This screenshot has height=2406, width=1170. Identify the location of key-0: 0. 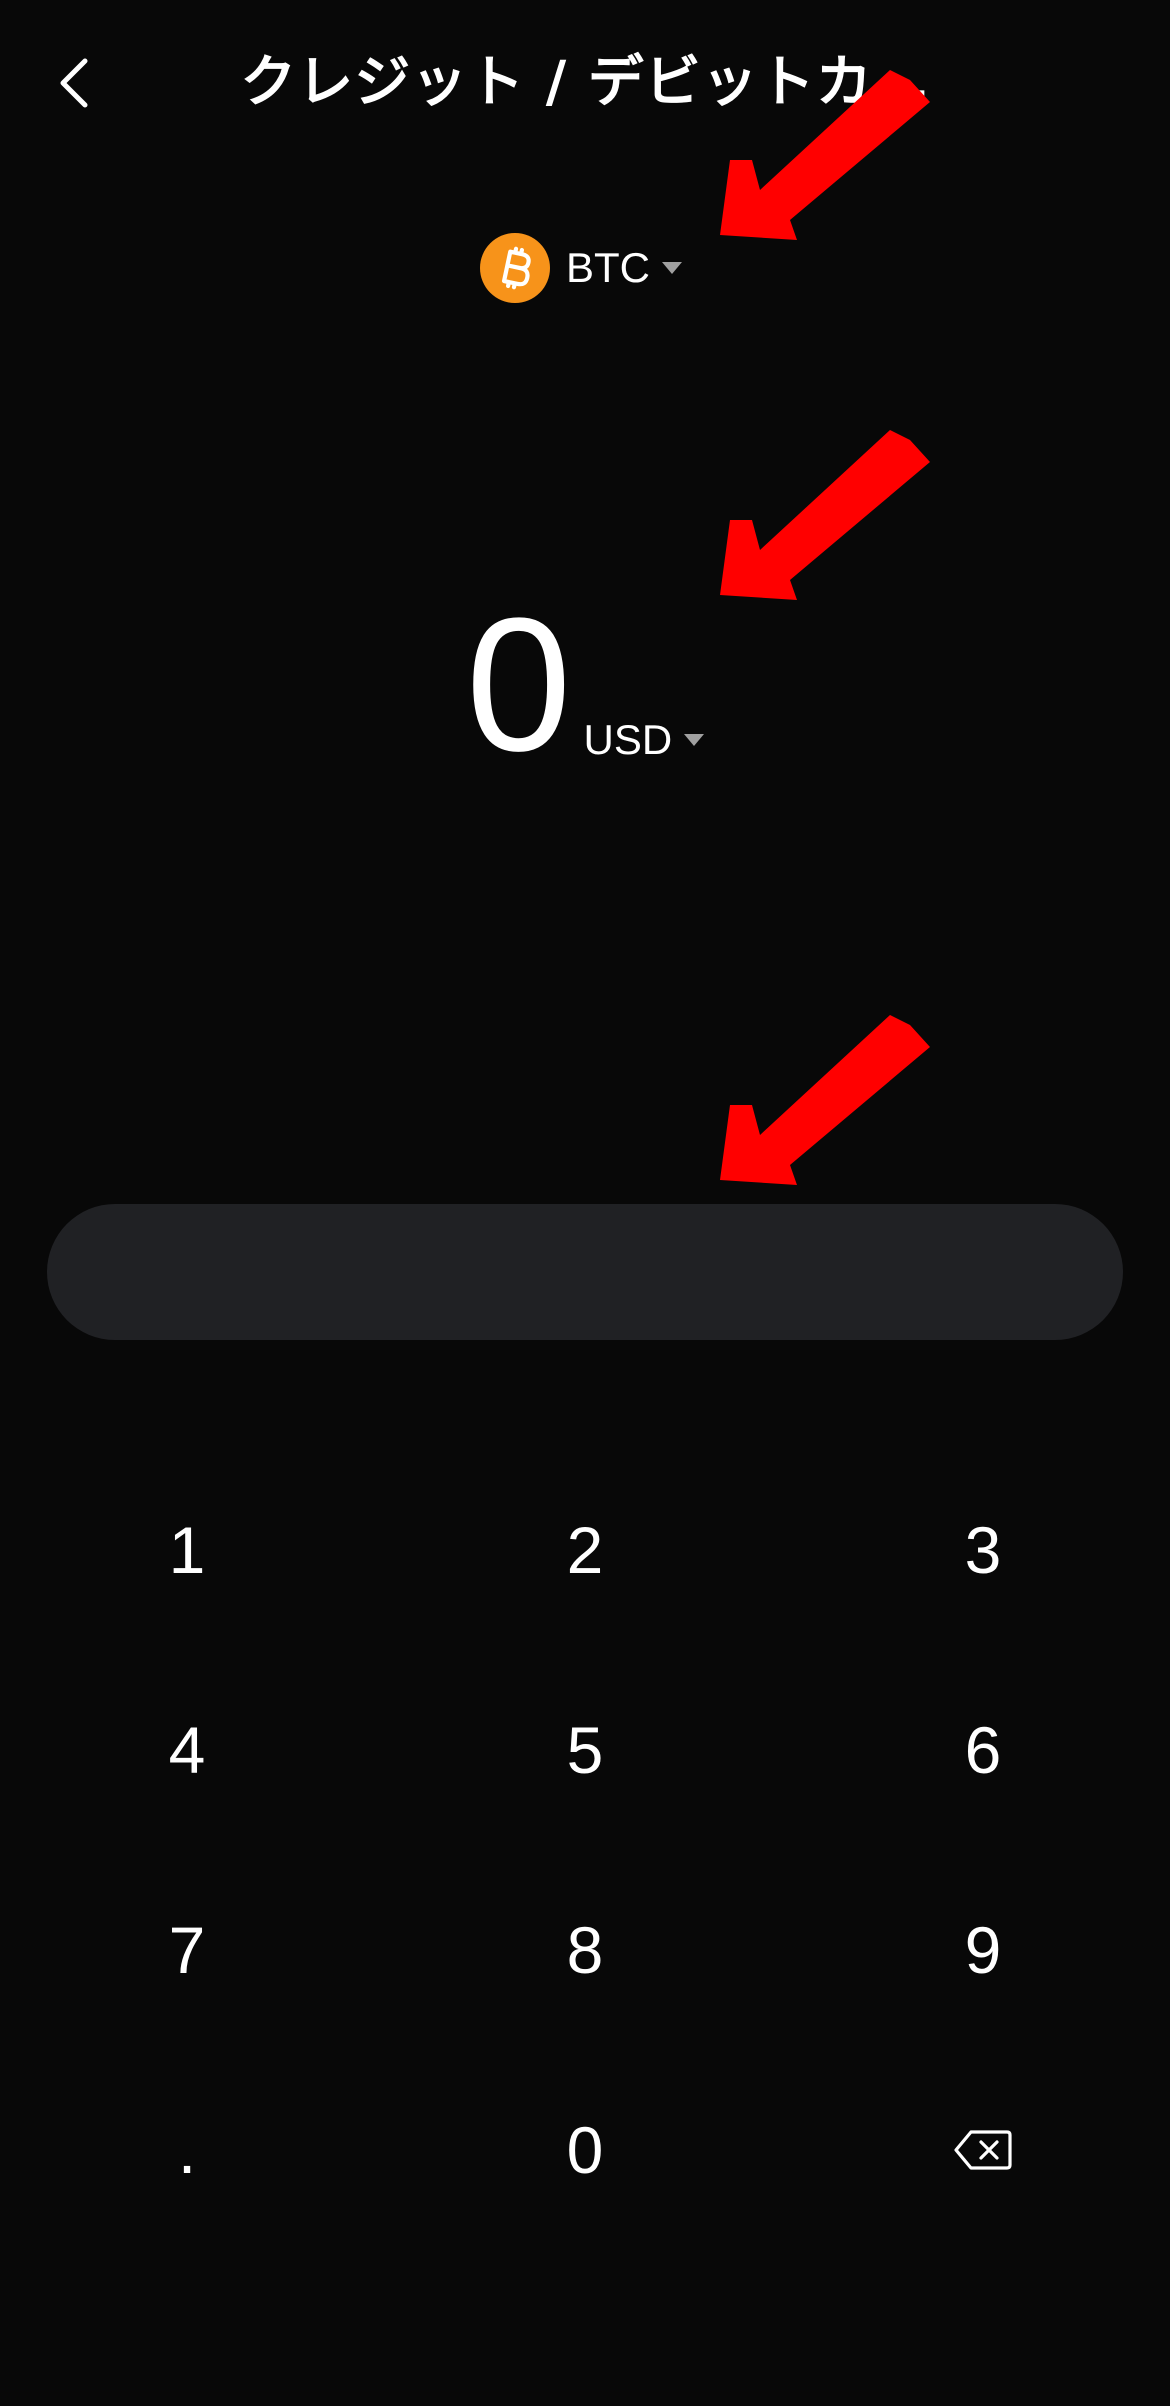
(585, 2150).